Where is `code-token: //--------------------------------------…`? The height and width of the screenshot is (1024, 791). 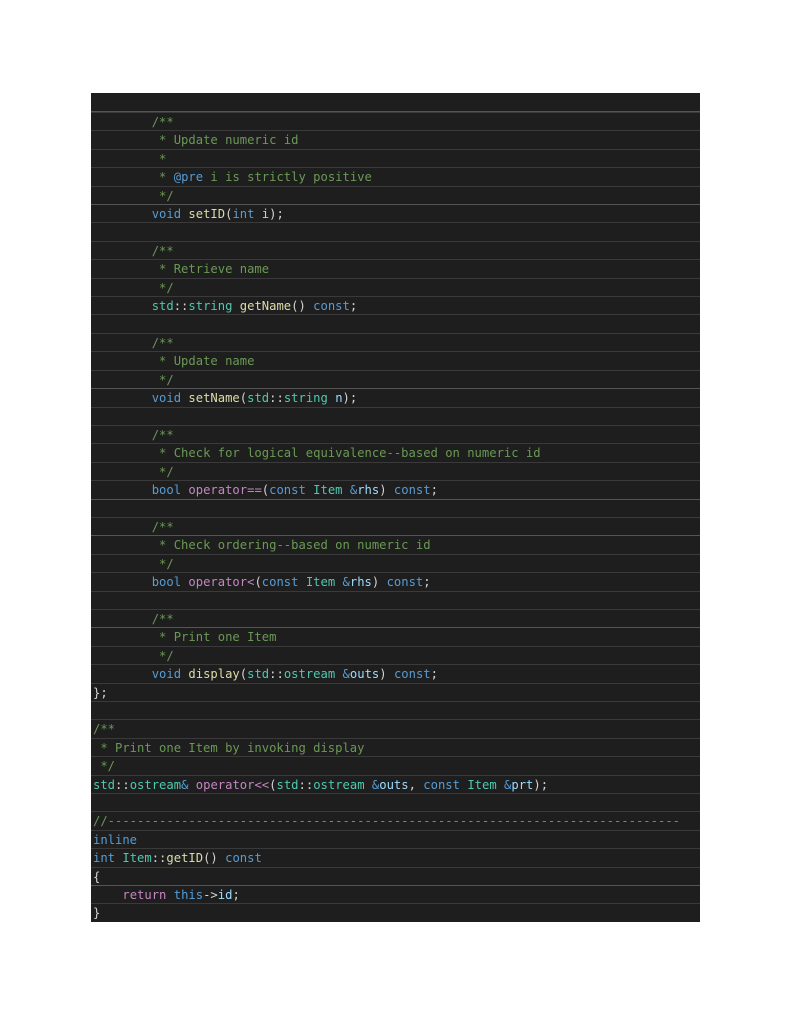
code-token: //--------------------------------------… is located at coordinates (386, 821).